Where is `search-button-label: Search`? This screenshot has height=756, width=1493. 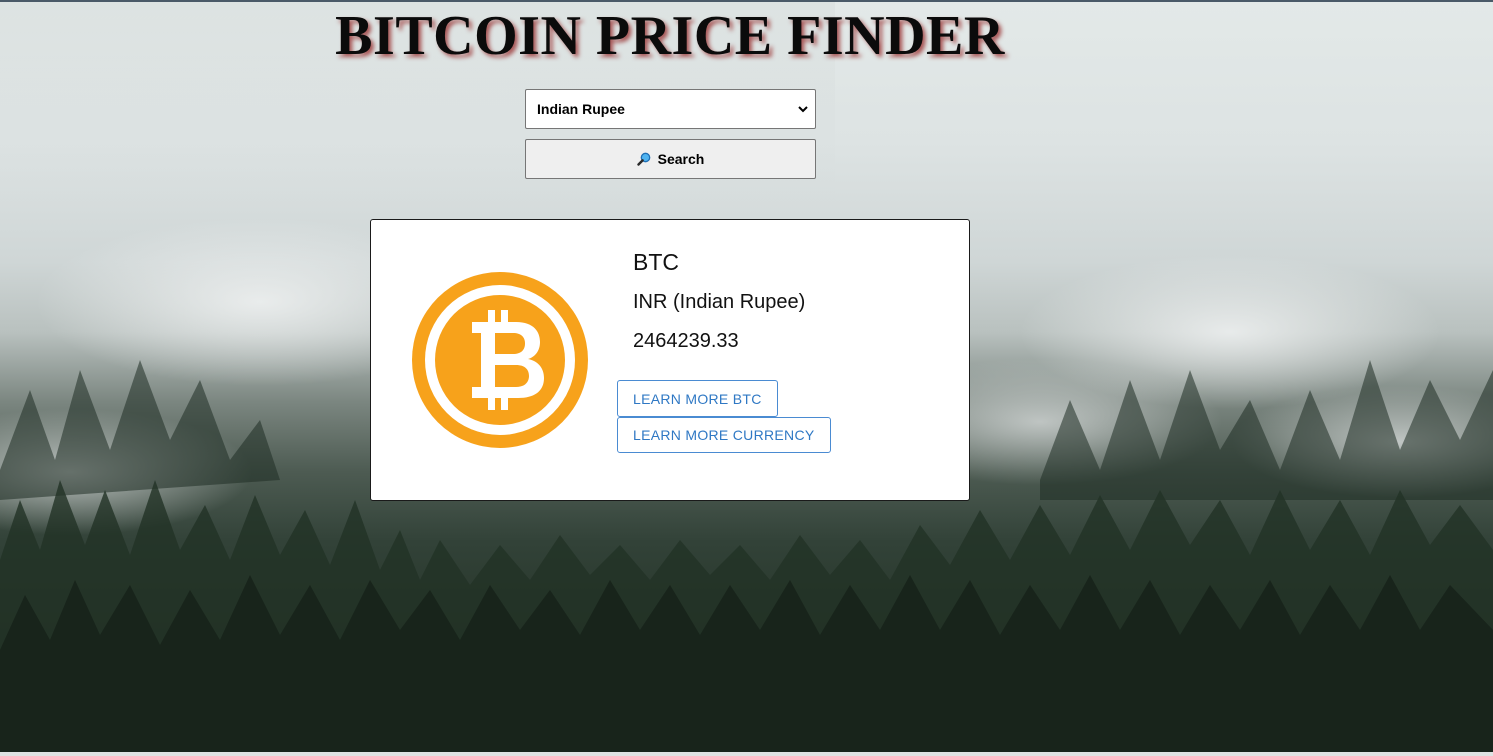
search-button-label: Search is located at coordinates (681, 159).